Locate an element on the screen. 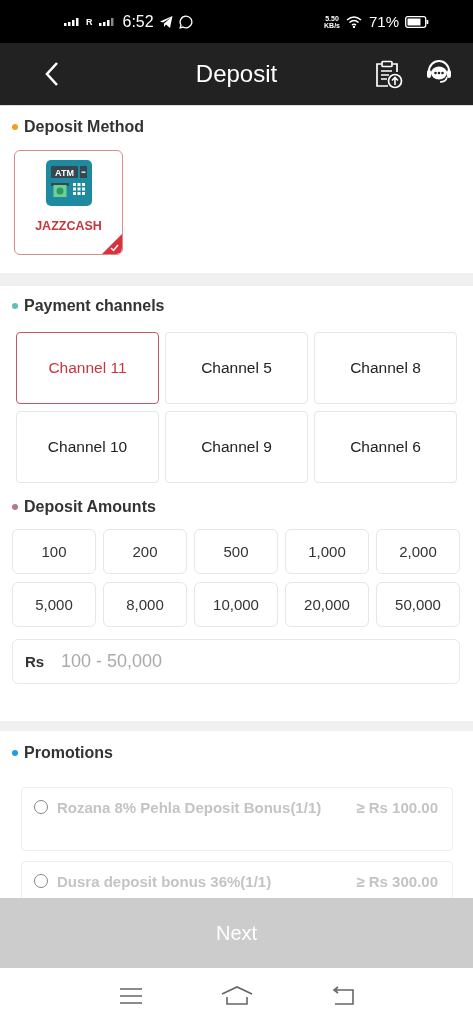 The width and height of the screenshot is (473, 1024). promotion-minimum: ≥ Rs 300.00 is located at coordinates (397, 881).